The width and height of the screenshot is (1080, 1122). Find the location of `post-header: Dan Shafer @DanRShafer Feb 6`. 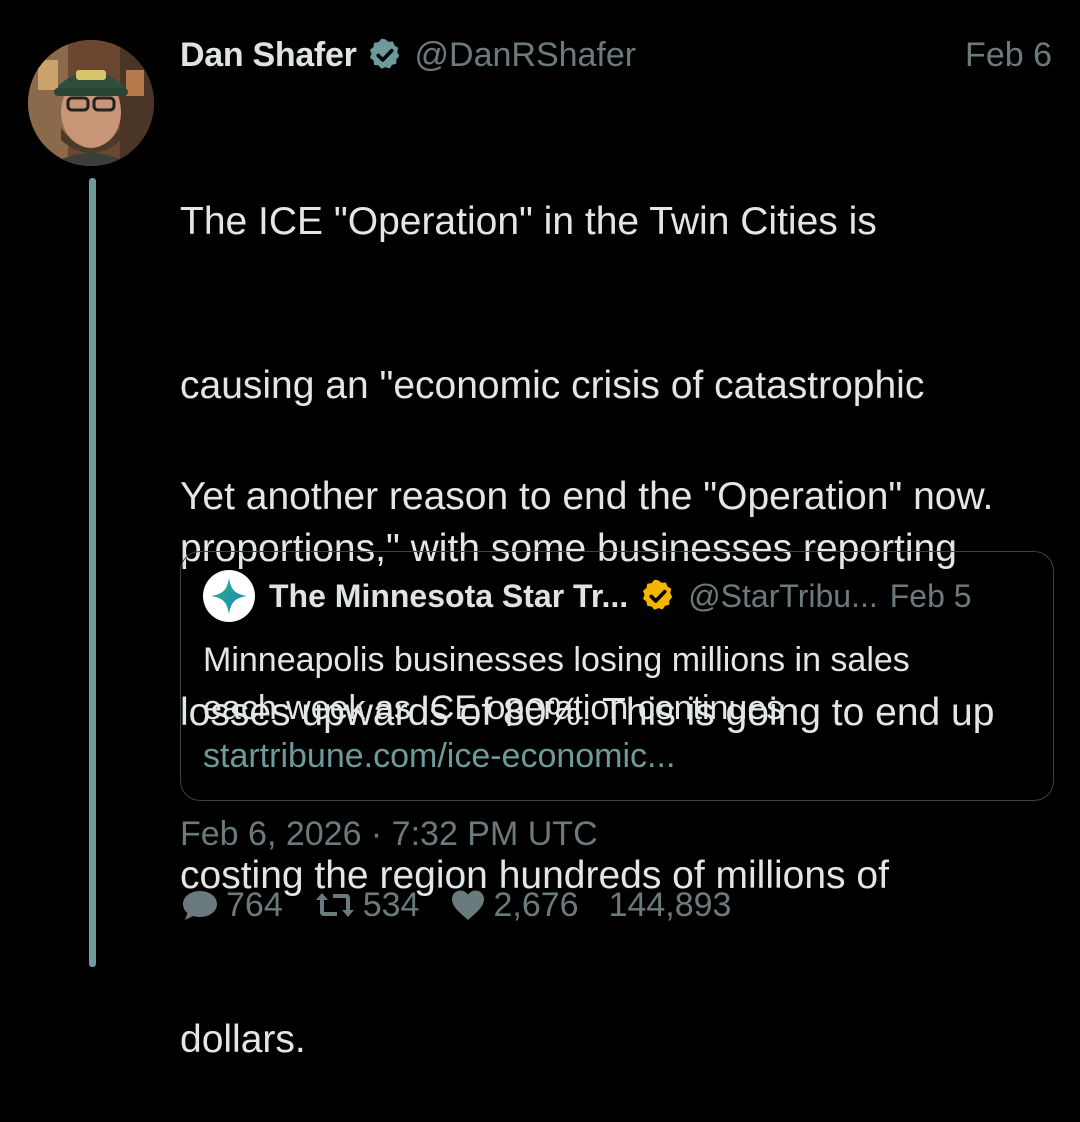

post-header: Dan Shafer @DanRShafer Feb 6 is located at coordinates (616, 55).